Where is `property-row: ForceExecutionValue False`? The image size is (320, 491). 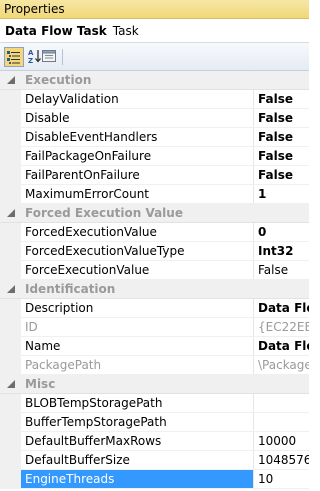 property-row: ForceExecutionValue False is located at coordinates (154, 270).